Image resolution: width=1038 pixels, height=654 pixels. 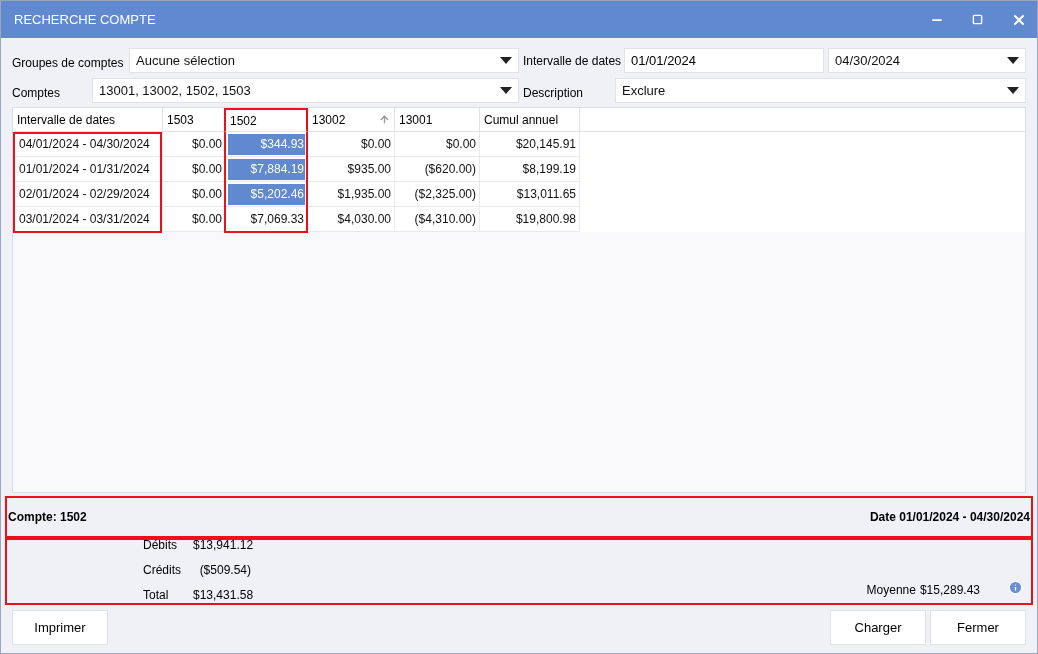 I want to click on field-label: Description, so click(x=554, y=93).